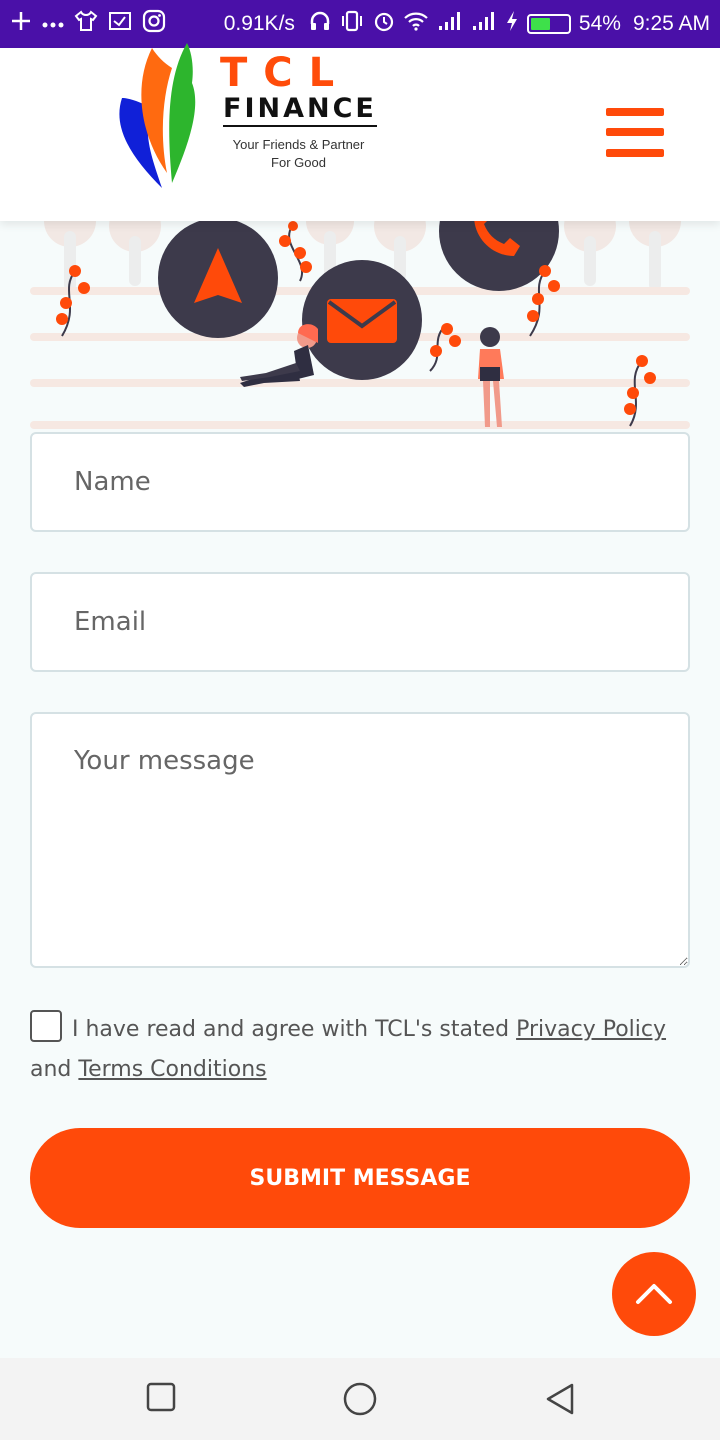 Image resolution: width=720 pixels, height=1440 pixels. I want to click on square-icon, so click(161, 1397).